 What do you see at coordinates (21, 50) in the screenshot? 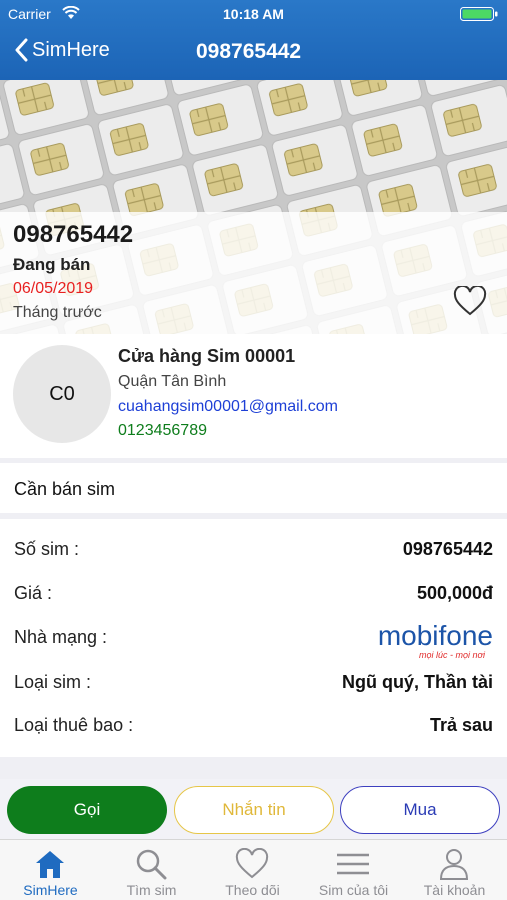
I see `chevron-left-icon` at bounding box center [21, 50].